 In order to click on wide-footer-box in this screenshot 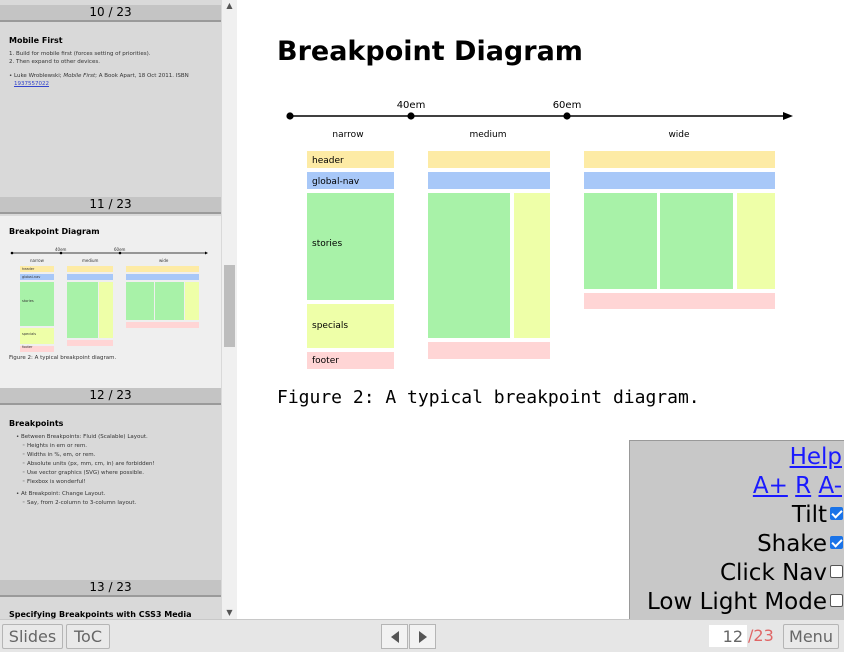, I will do `click(679, 301)`.